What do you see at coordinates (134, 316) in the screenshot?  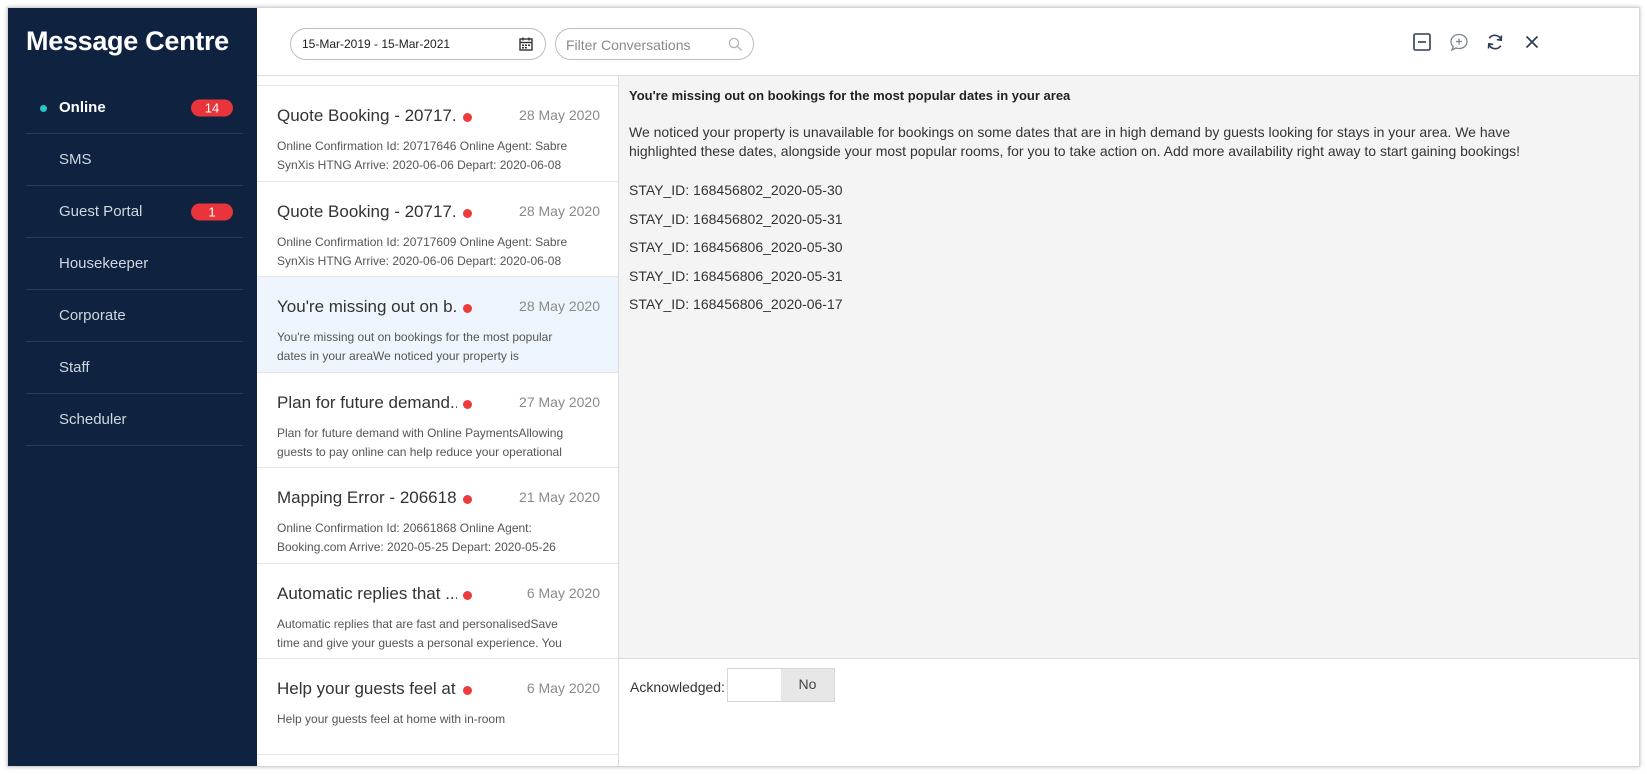 I see `sidebar-item-corporate: Corporate` at bounding box center [134, 316].